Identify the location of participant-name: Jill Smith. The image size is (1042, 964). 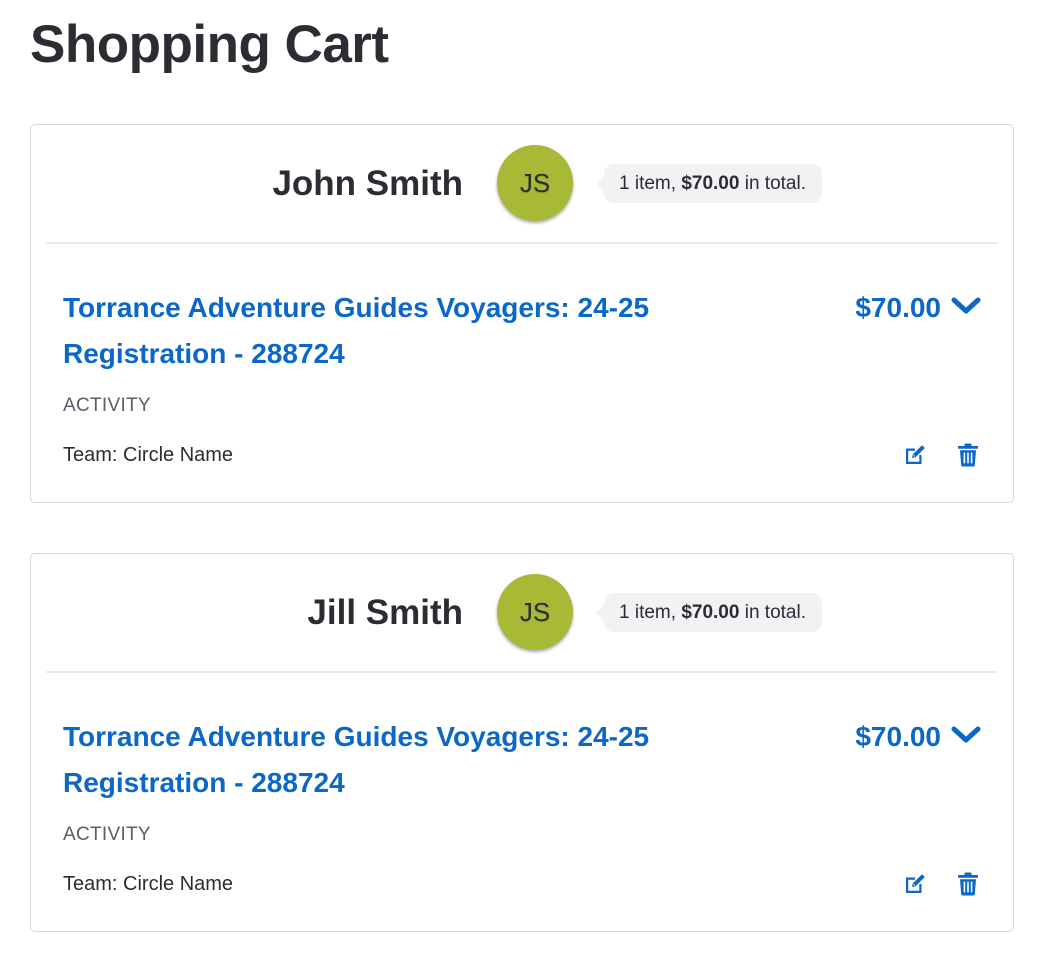
(385, 612).